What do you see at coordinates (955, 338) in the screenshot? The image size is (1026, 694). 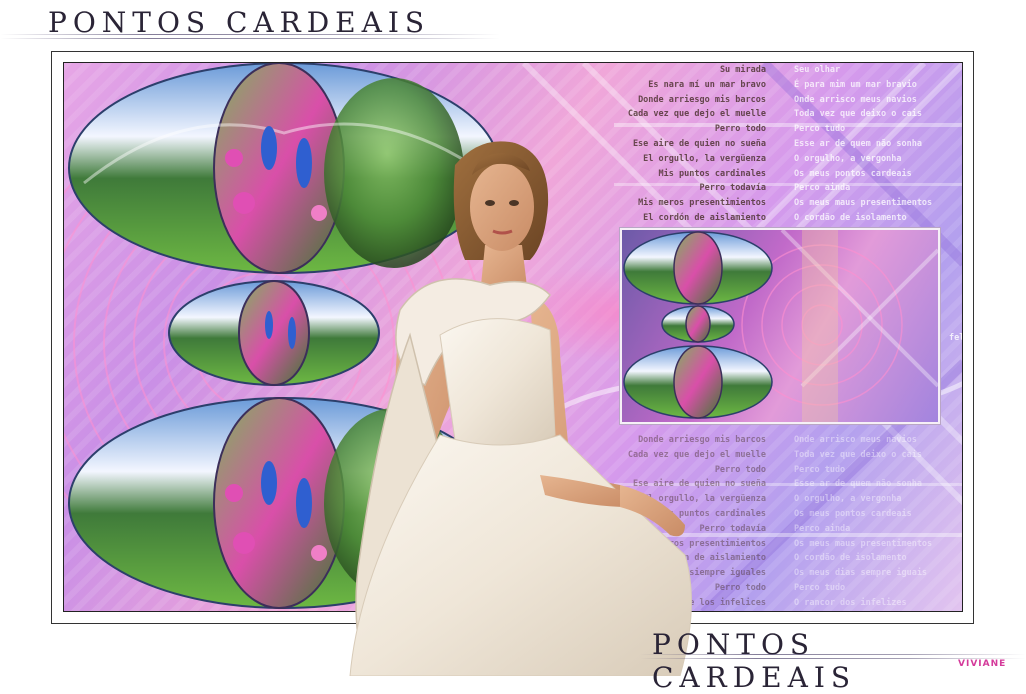 I see `poem-fragment: feliz` at bounding box center [955, 338].